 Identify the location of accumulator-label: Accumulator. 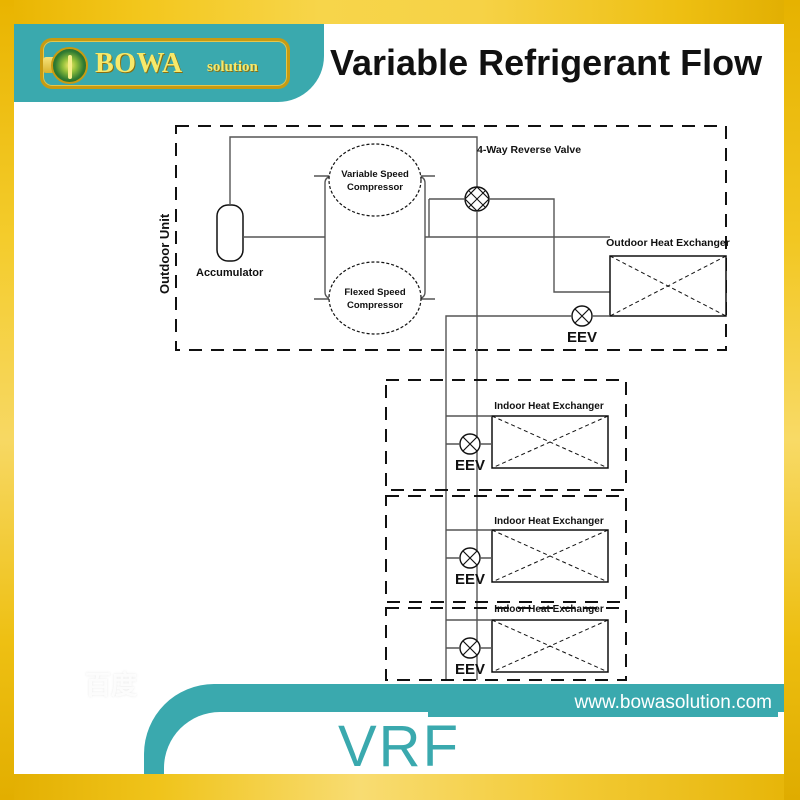
(230, 273).